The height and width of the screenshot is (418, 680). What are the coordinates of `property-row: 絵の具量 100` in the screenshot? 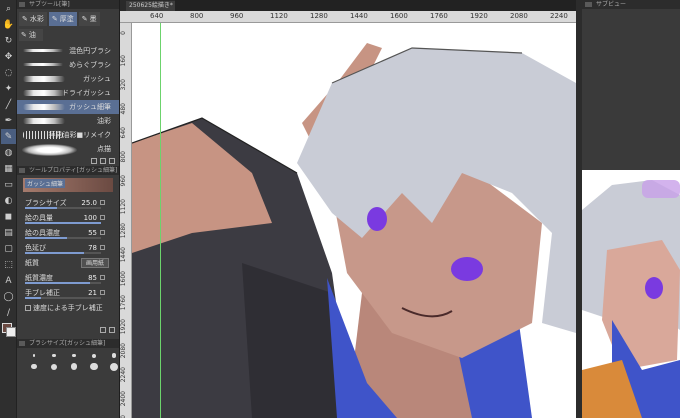 It's located at (68, 217).